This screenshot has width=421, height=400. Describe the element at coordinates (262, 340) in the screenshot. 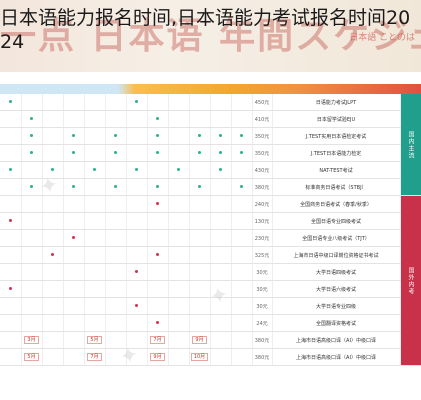

I see `exam-fee: 380元` at that location.